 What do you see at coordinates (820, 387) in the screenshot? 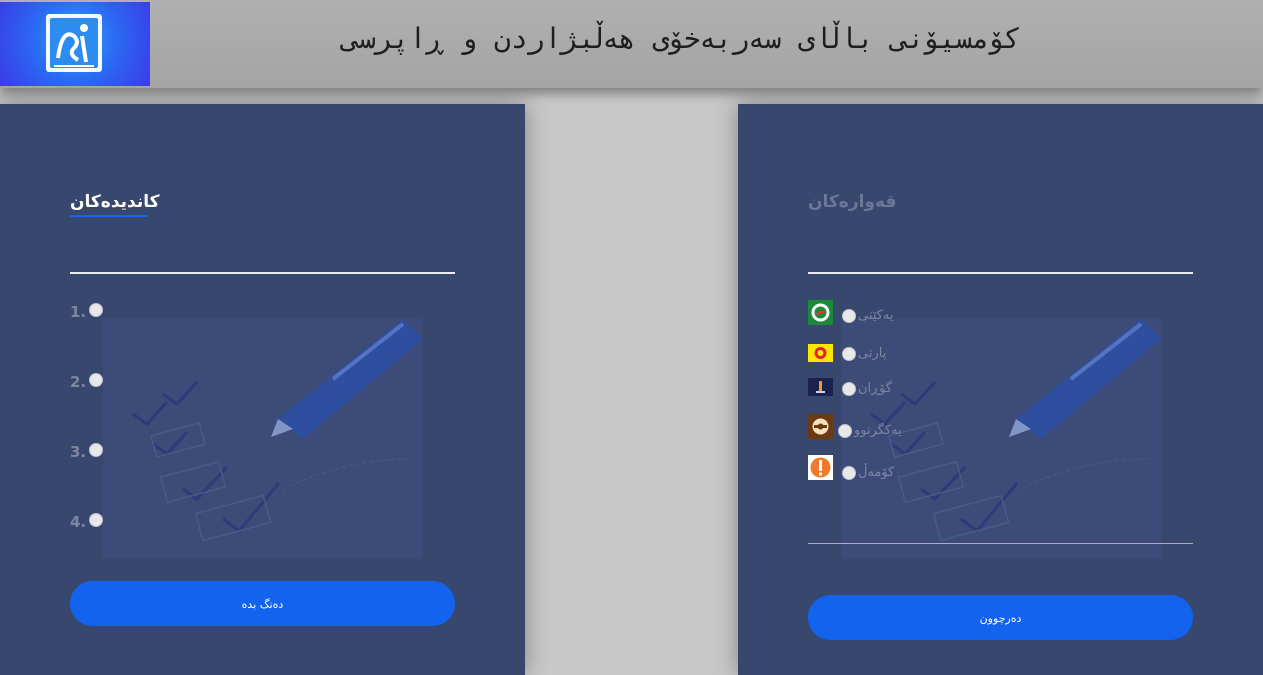
I see `gorran-logo-icon` at bounding box center [820, 387].